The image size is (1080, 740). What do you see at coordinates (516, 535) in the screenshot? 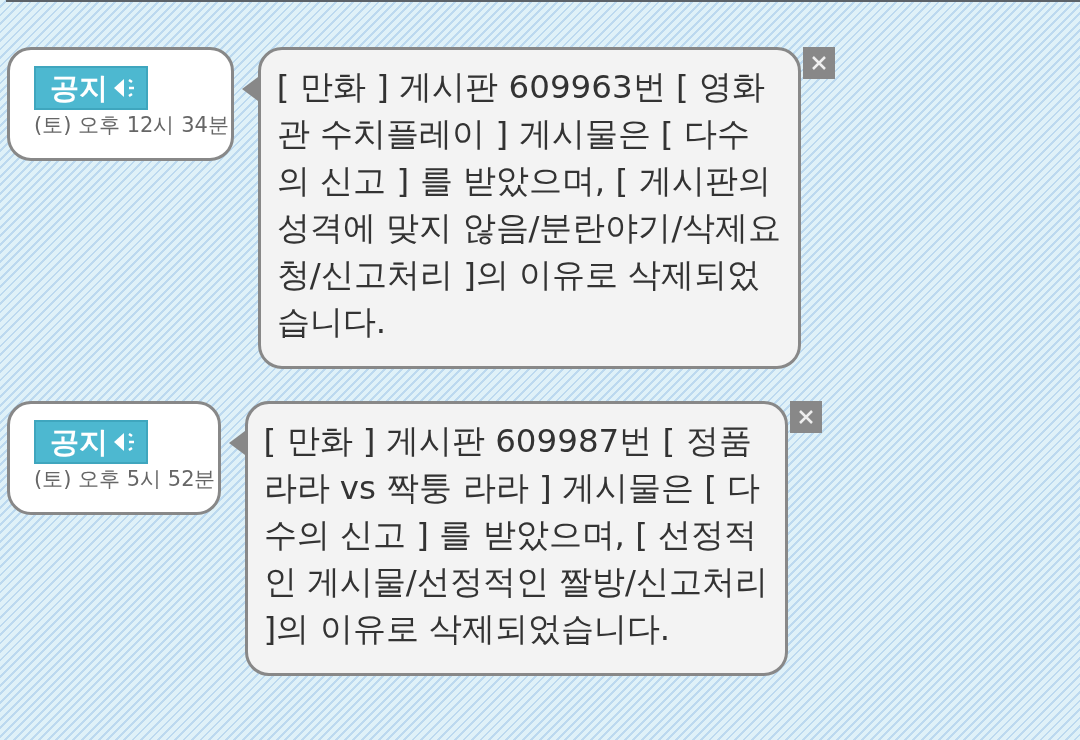
I see `message-text: [ 만화 ] 게시판 609987번 [ 정품라라 vs 짝퉁 라라 ] 게시물은 [ 다수의 신고 ] 를 받았으며, [ 선정적인 게시물/선정적인 짤방/신고처리 ]의 이유로 삭제되었습니다.` at bounding box center [516, 535].